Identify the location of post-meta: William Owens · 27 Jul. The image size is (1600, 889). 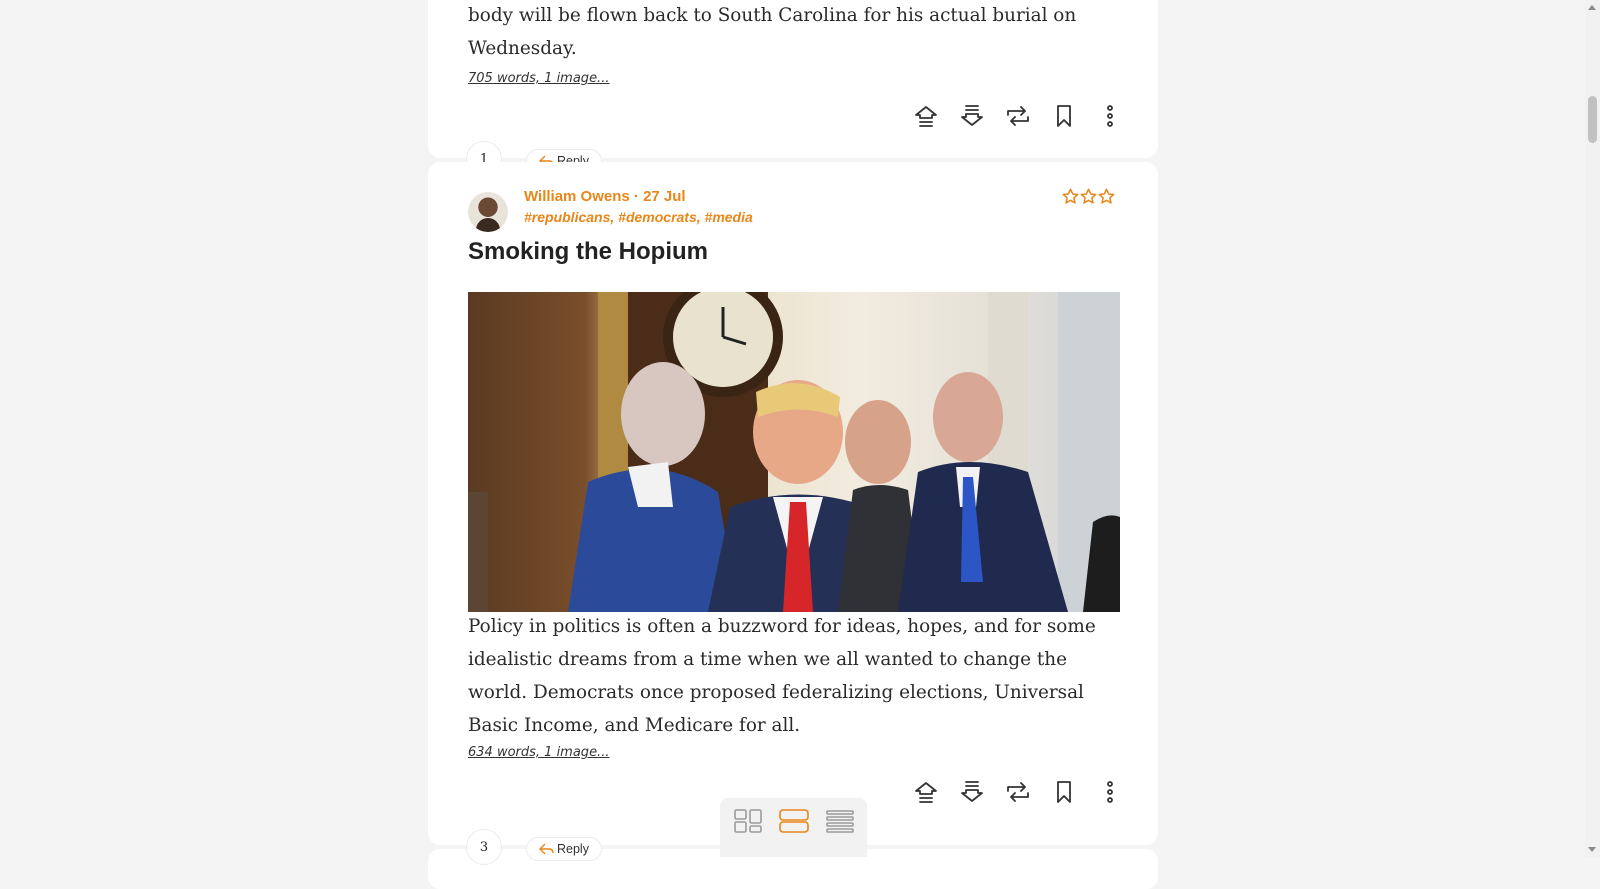
(605, 196).